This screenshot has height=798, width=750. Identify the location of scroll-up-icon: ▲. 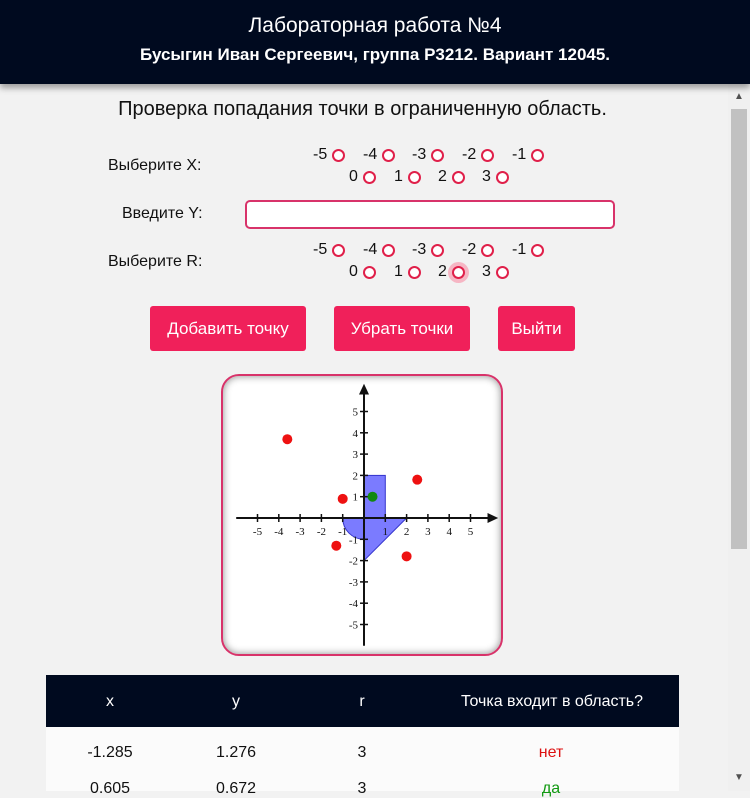
(739, 97).